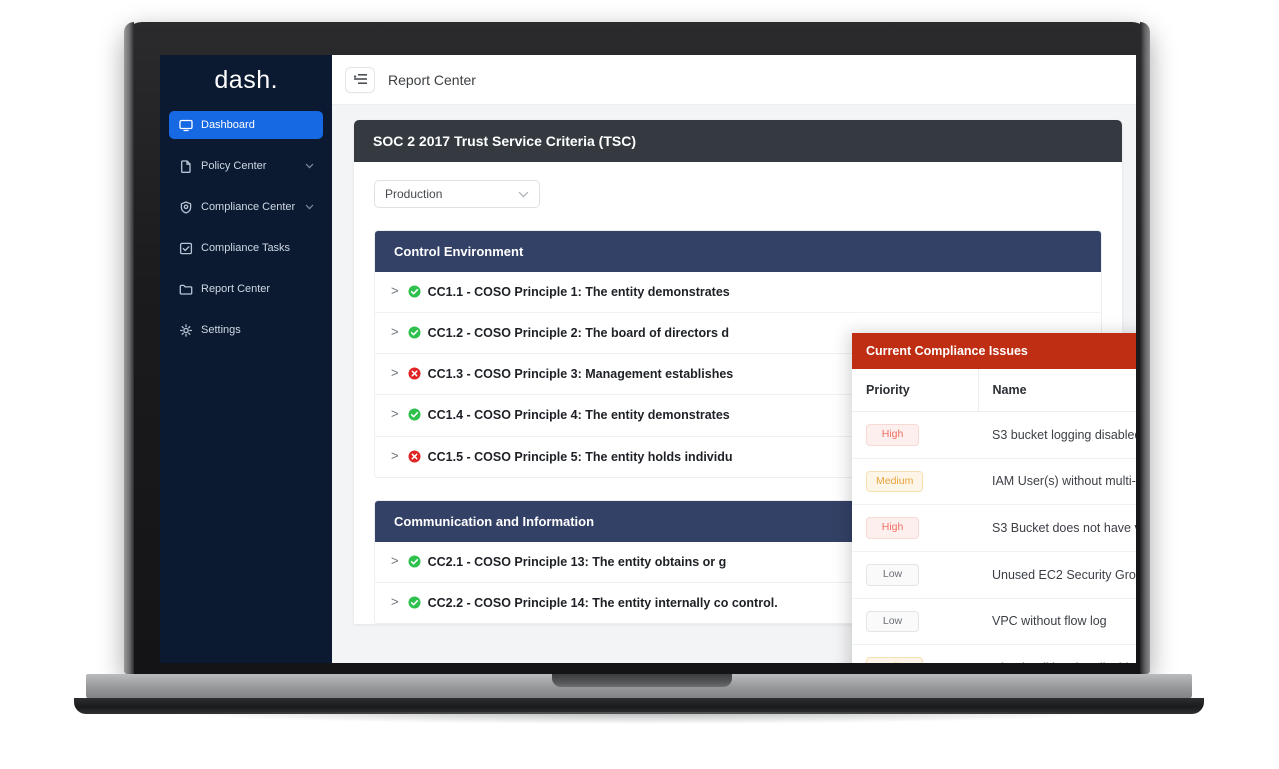 The image size is (1279, 769). I want to click on folder-icon, so click(185, 289).